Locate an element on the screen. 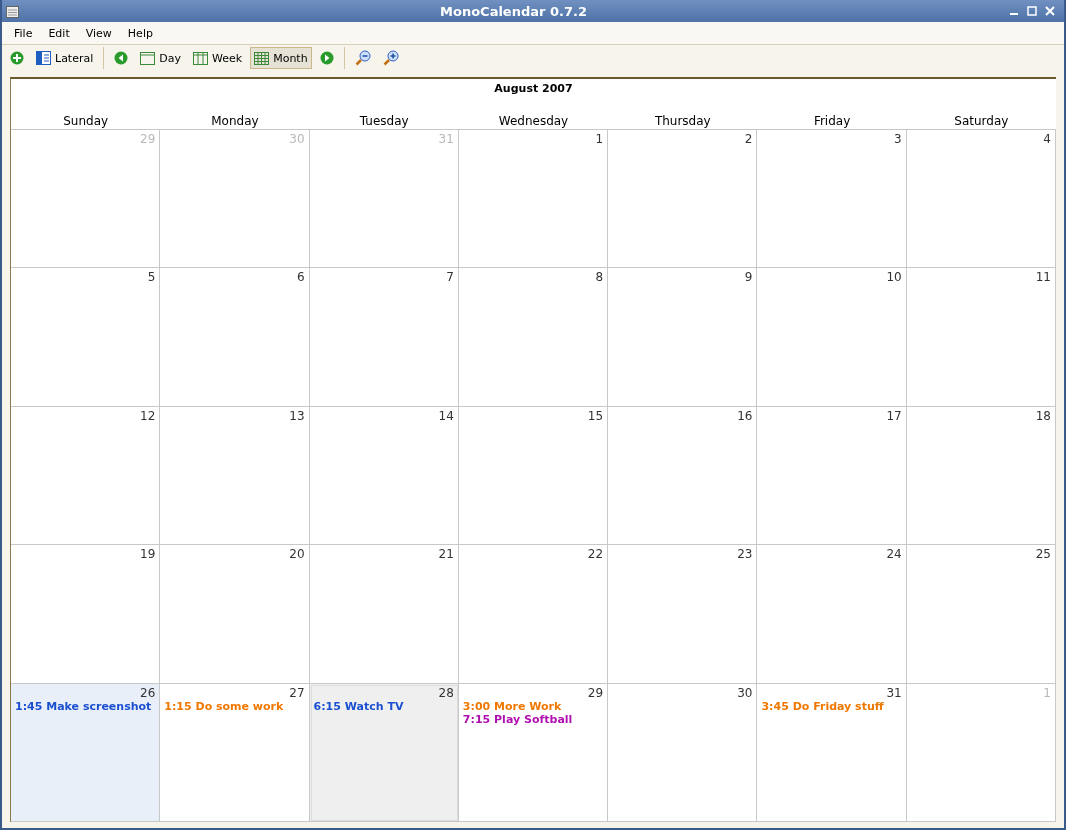 This screenshot has height=830, width=1066. day-cell: 28 6:15 Watch TV is located at coordinates (384, 752).